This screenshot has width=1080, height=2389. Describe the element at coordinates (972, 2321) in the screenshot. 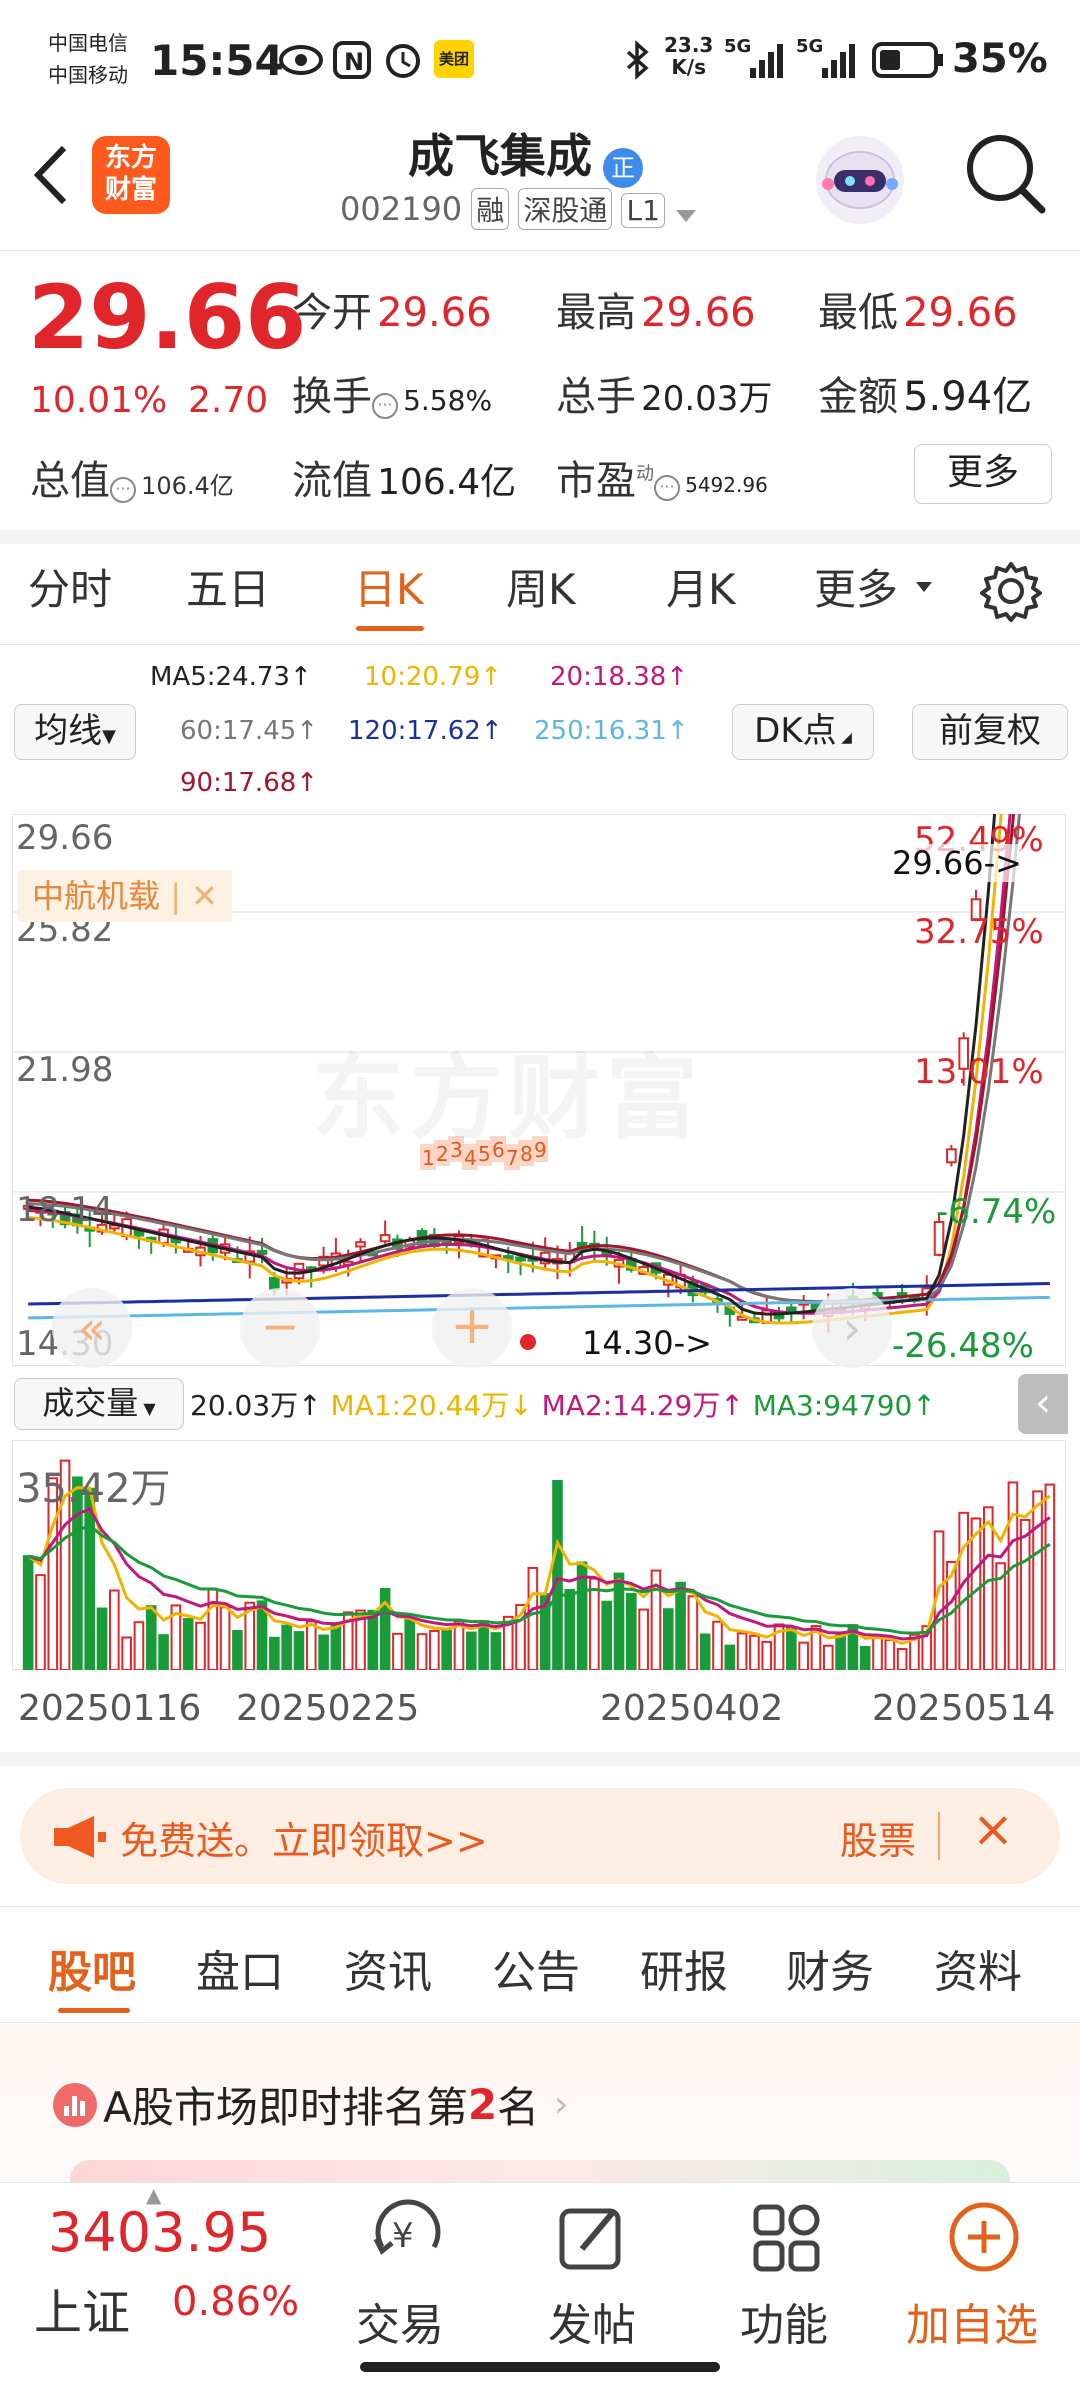

I see `add-watchlist-button: 加自选` at that location.